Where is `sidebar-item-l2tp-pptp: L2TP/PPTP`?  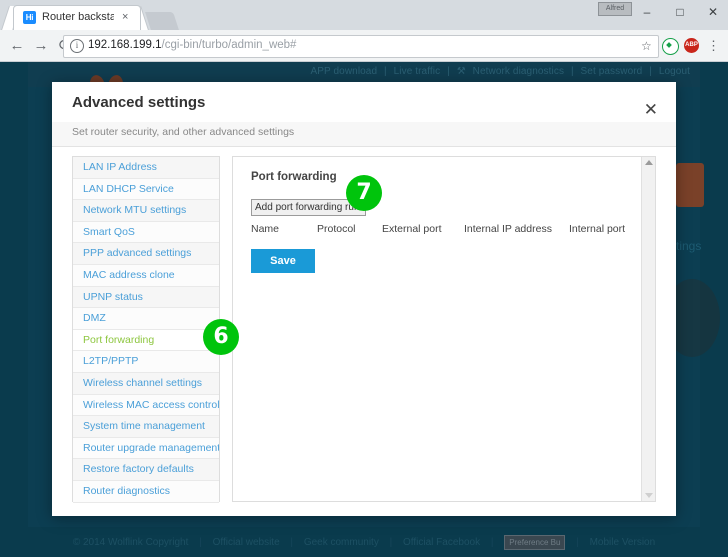
sidebar-item-l2tp-pptp: L2TP/PPTP is located at coordinates (146, 362).